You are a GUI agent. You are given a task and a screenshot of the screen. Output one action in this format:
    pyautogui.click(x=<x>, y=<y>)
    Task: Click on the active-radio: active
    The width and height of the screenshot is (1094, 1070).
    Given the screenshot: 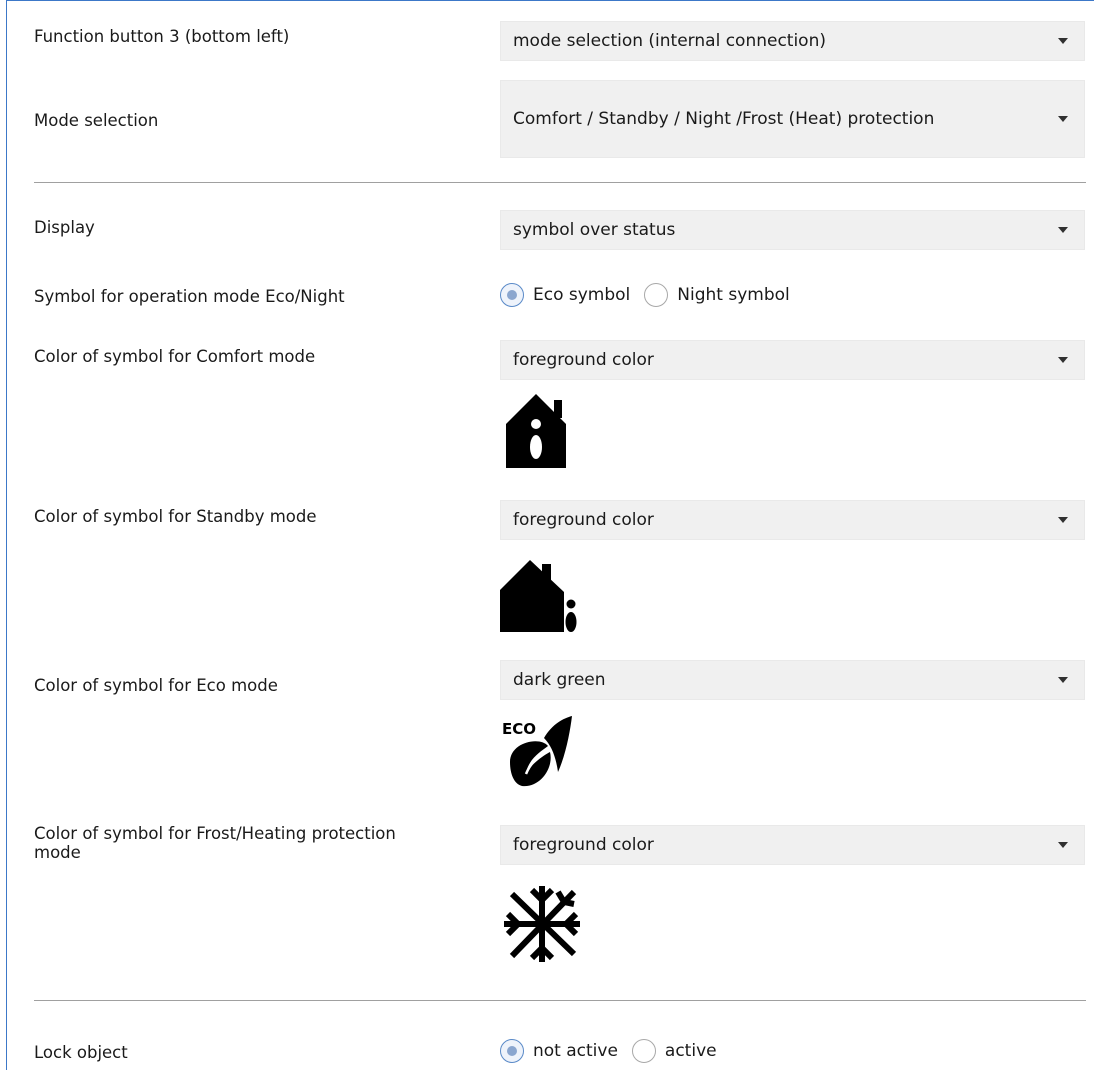 What is the action you would take?
    pyautogui.click(x=674, y=1051)
    